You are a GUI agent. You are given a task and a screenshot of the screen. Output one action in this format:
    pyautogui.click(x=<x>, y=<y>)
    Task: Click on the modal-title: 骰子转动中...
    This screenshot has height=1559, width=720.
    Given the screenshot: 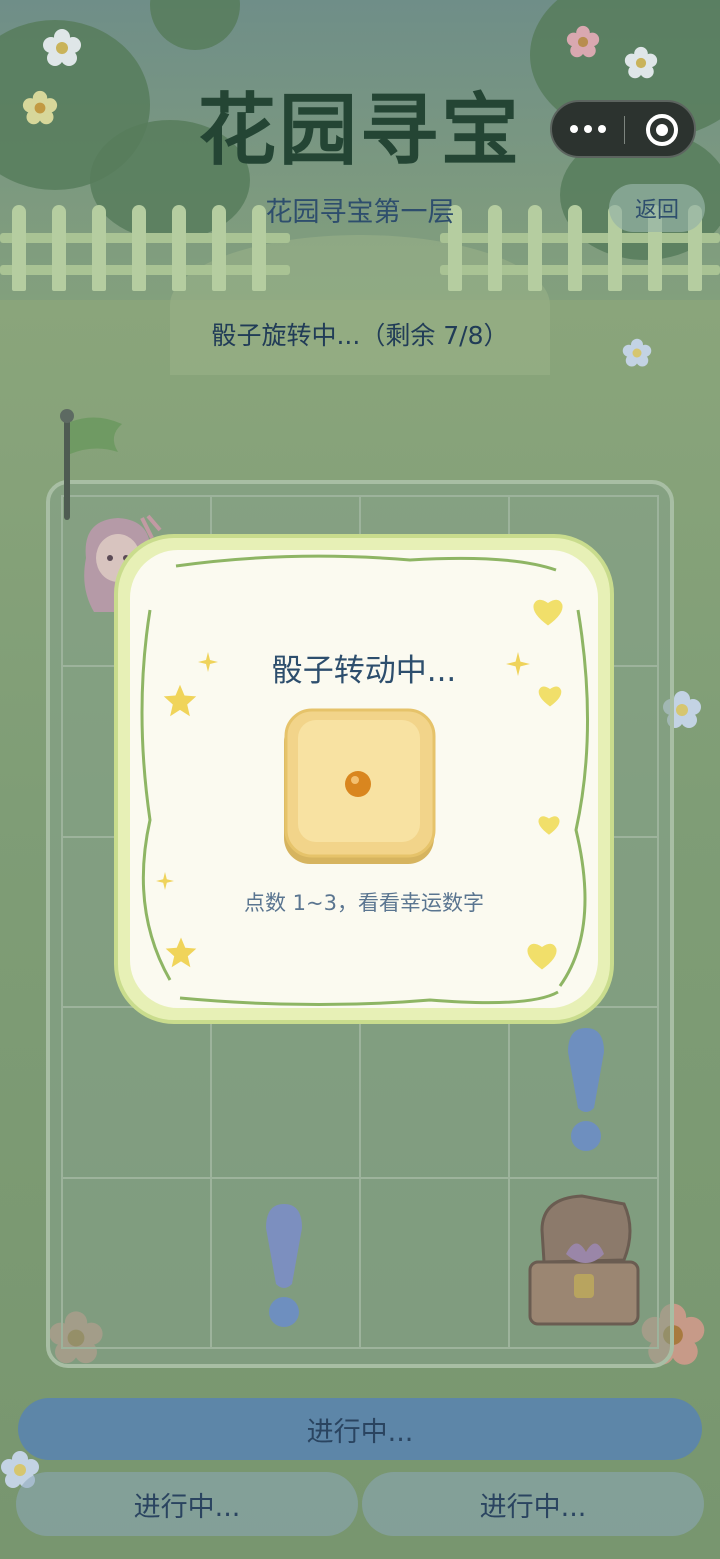 What is the action you would take?
    pyautogui.click(x=364, y=671)
    